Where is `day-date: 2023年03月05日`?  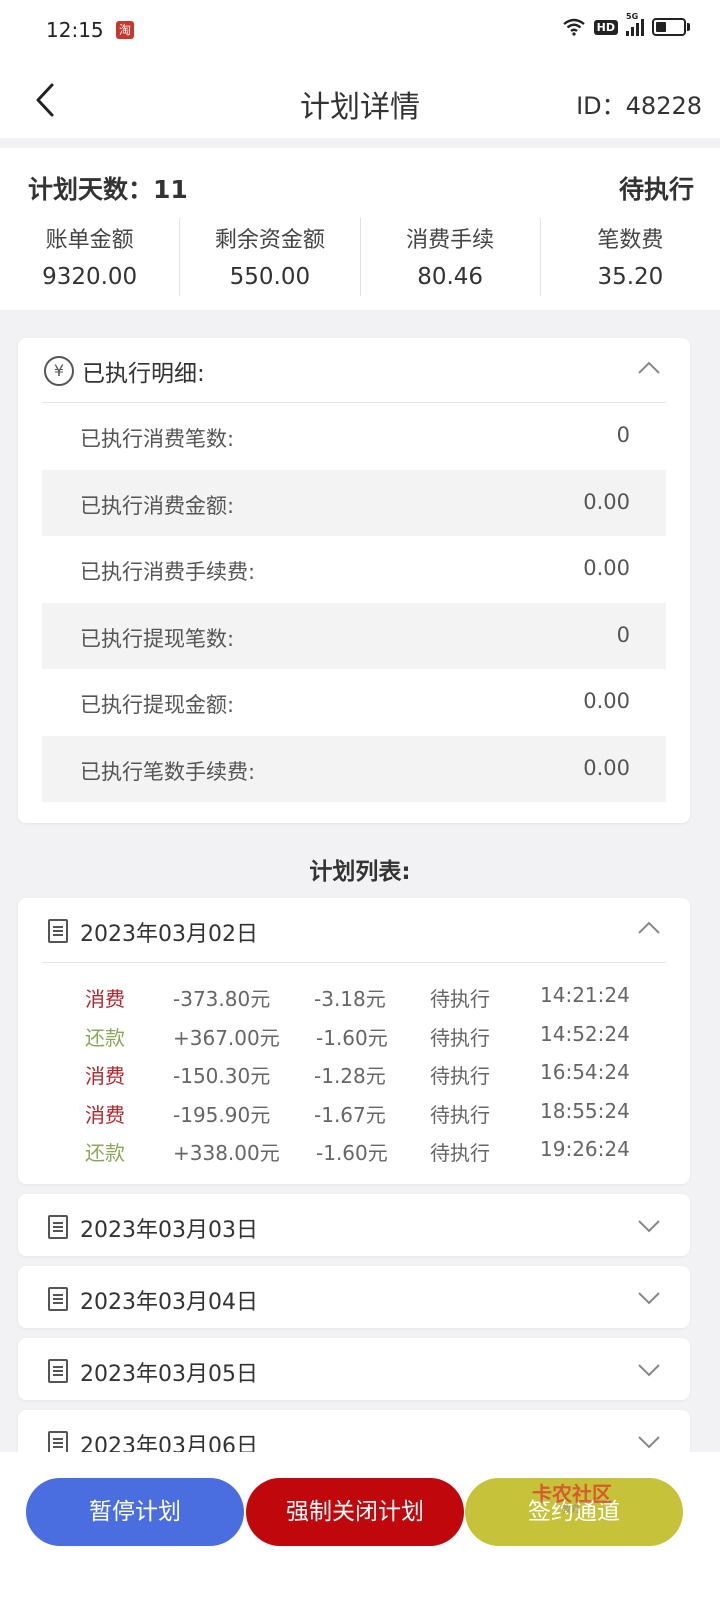 day-date: 2023年03月05日 is located at coordinates (169, 1374).